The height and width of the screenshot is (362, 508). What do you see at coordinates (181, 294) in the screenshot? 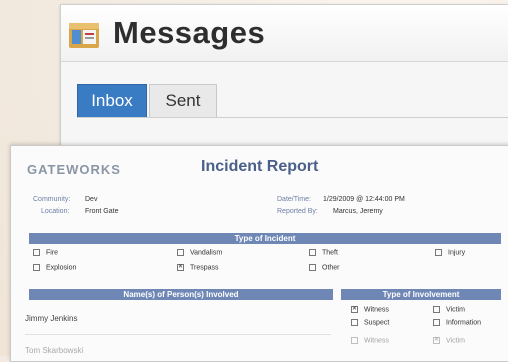
I see `persons-header: Name(s) of Person(s) Involved` at bounding box center [181, 294].